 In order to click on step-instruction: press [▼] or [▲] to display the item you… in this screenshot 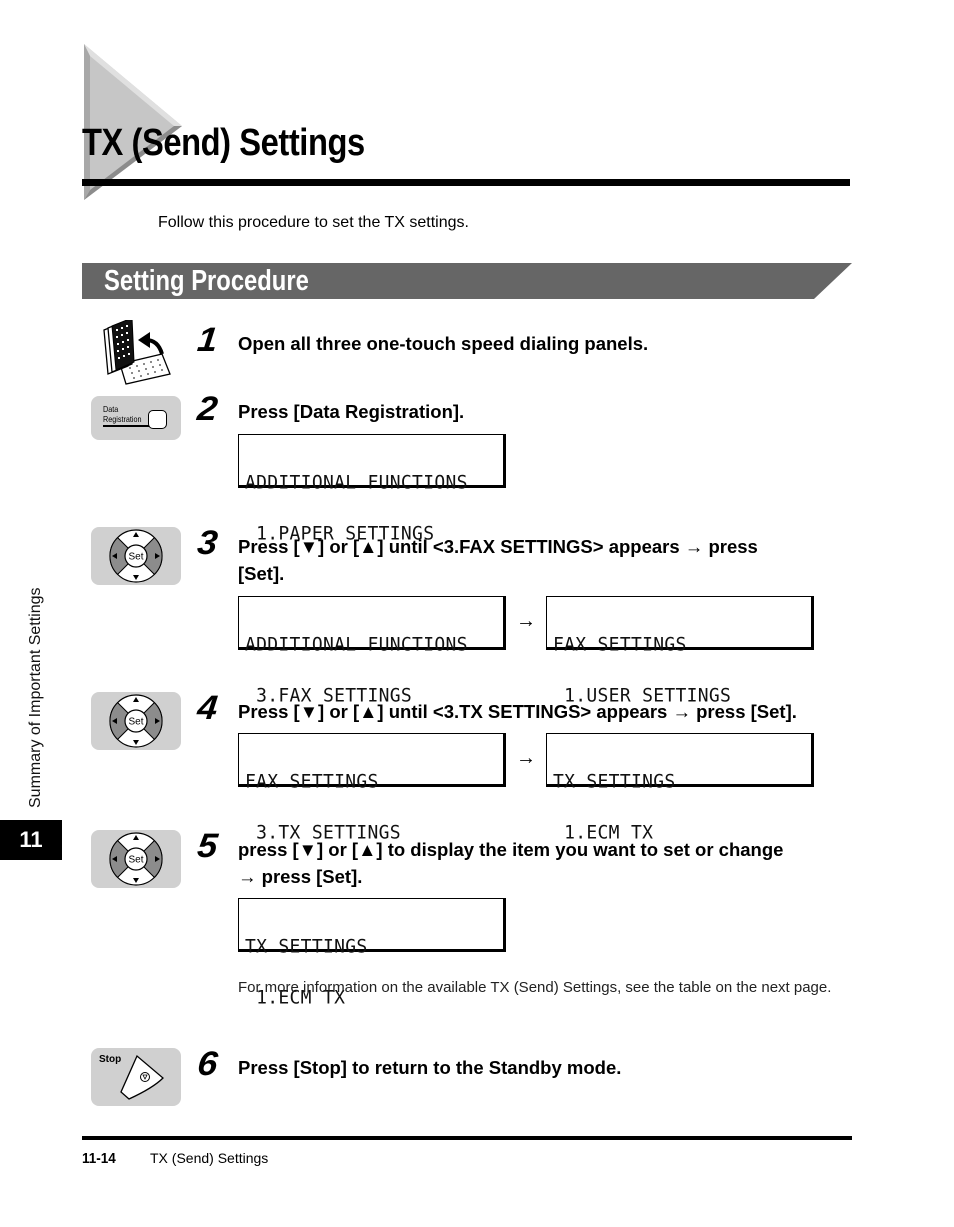, I will do `click(548, 863)`.